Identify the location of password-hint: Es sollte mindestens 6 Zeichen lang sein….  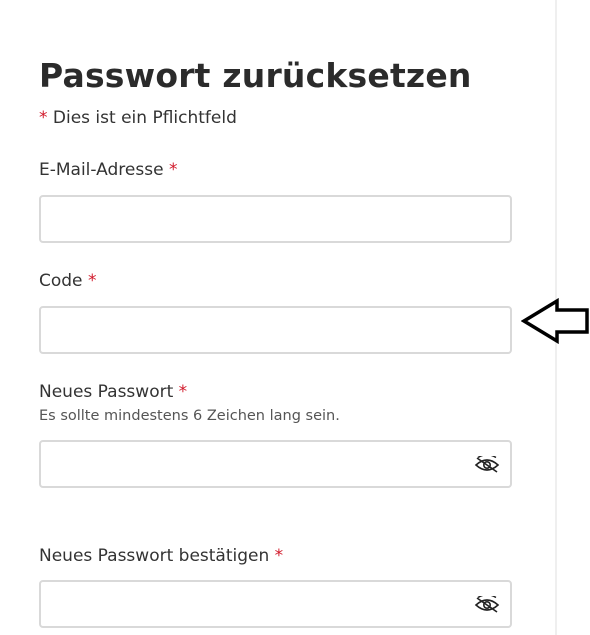
(189, 416).